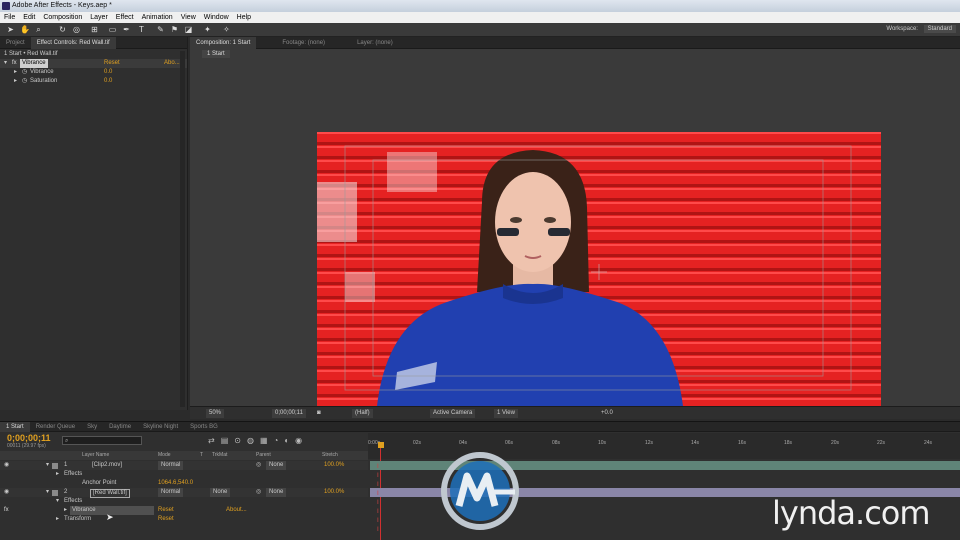  Describe the element at coordinates (226, 29) in the screenshot. I see `puppet-tool-icon: ✧` at that location.